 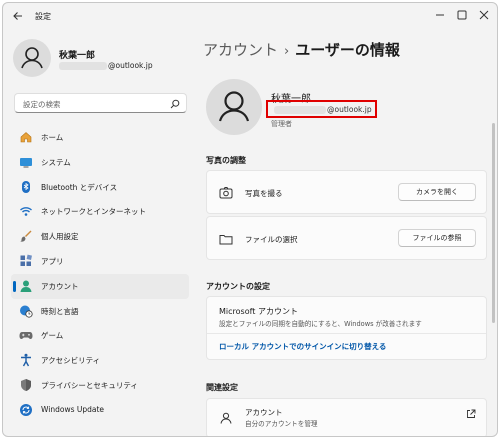 I want to click on take-photo-label: 写真を撮る, so click(x=264, y=193).